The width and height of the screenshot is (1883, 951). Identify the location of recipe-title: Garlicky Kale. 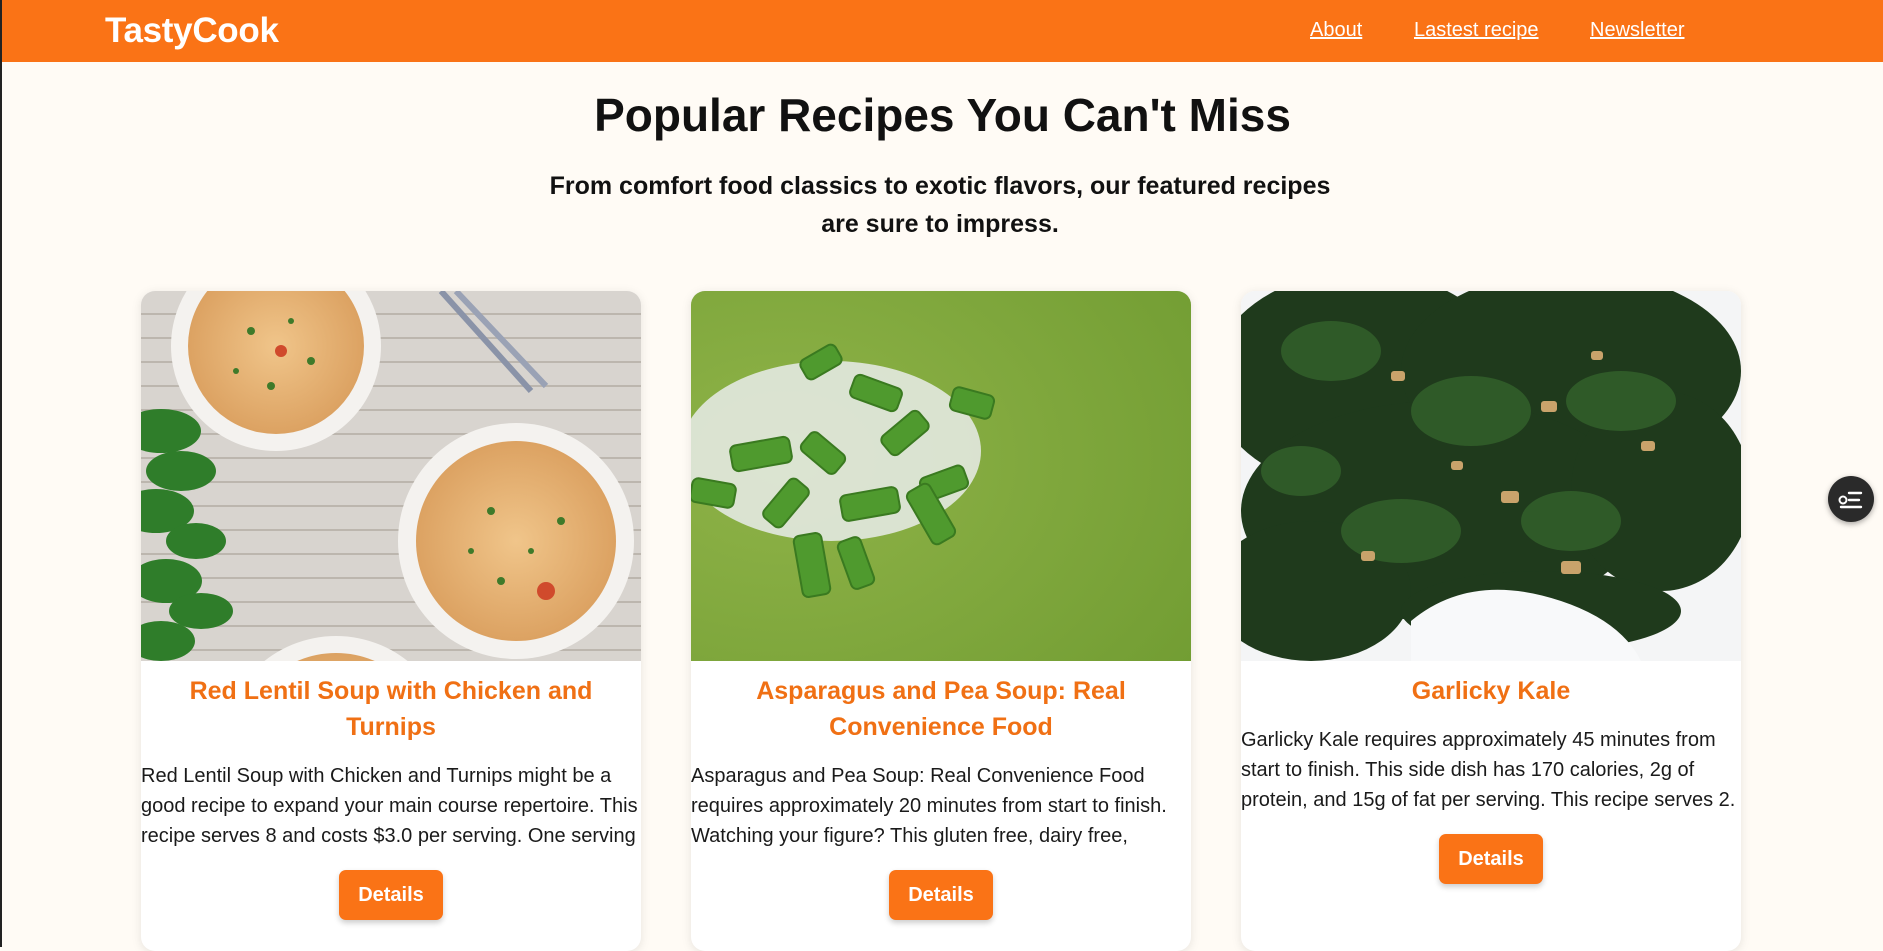
(1491, 691).